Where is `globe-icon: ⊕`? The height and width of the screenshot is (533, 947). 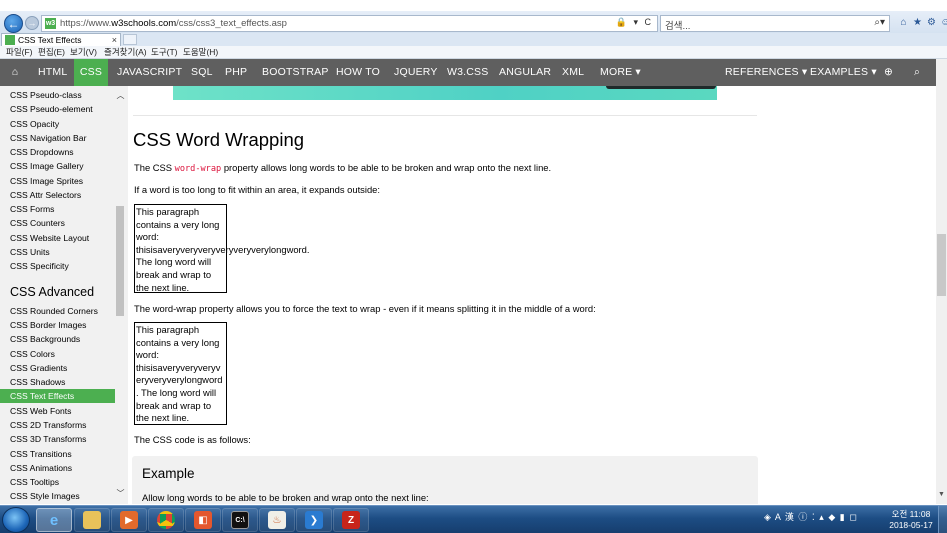 globe-icon: ⊕ is located at coordinates (888, 72).